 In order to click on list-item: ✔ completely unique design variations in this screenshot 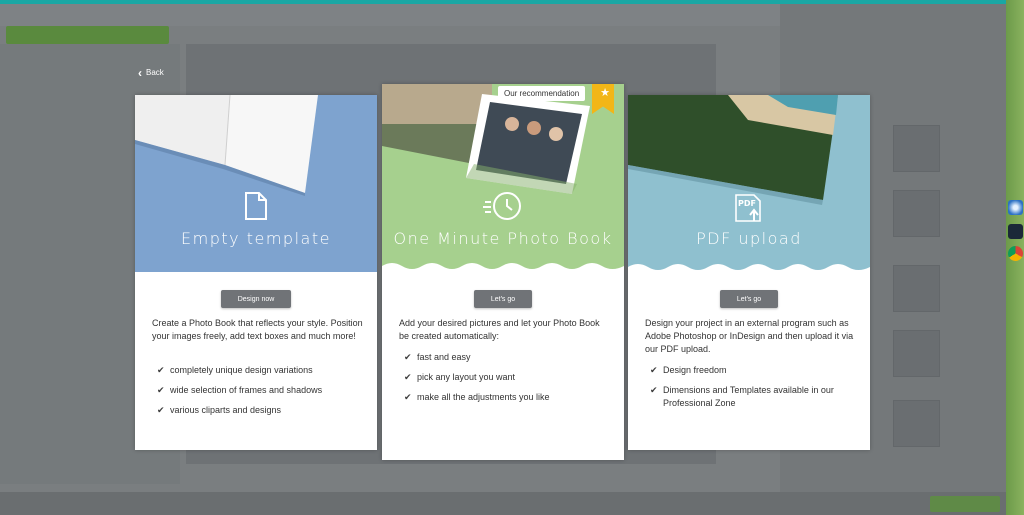, I will do `click(239, 370)`.